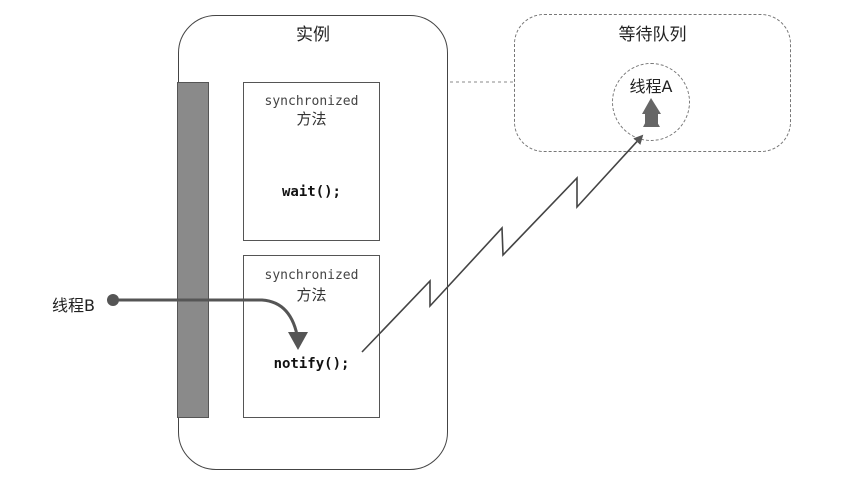 The image size is (843, 489). I want to click on thread-a-marker-tip, so click(651, 106).